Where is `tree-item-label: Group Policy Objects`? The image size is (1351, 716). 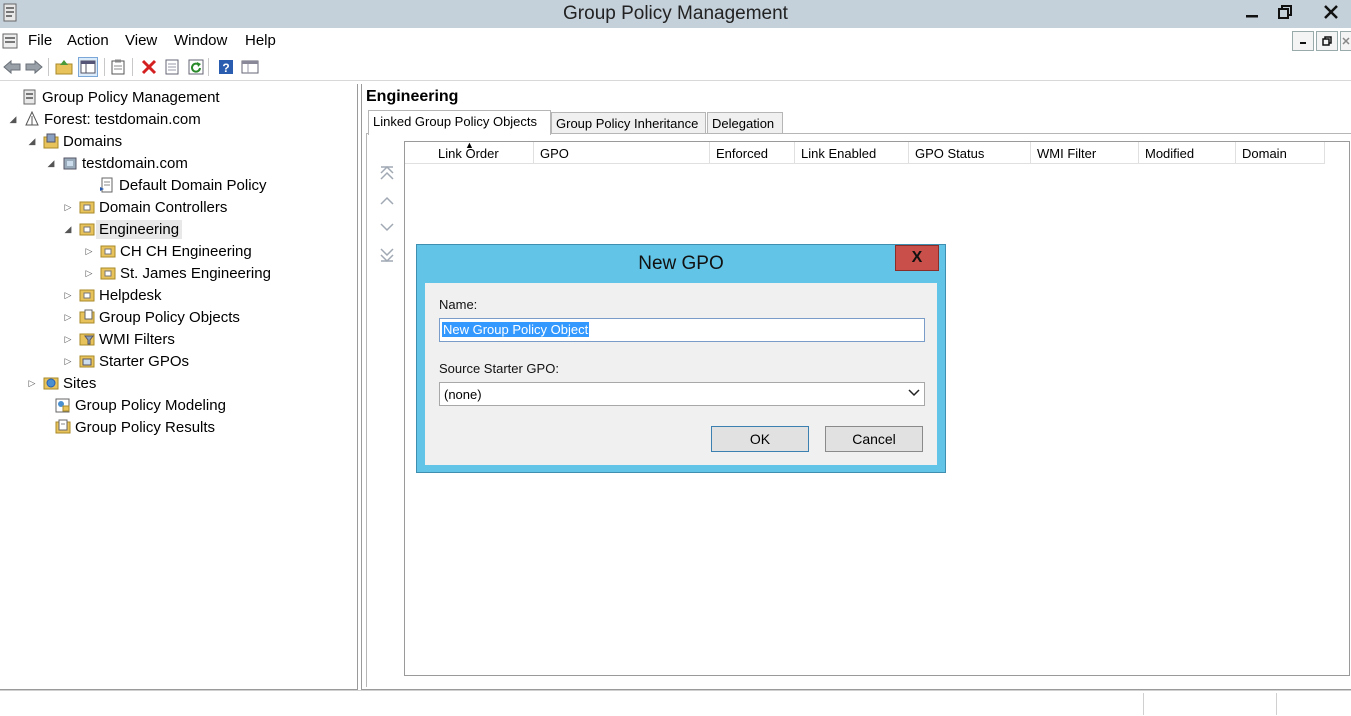 tree-item-label: Group Policy Objects is located at coordinates (169, 317).